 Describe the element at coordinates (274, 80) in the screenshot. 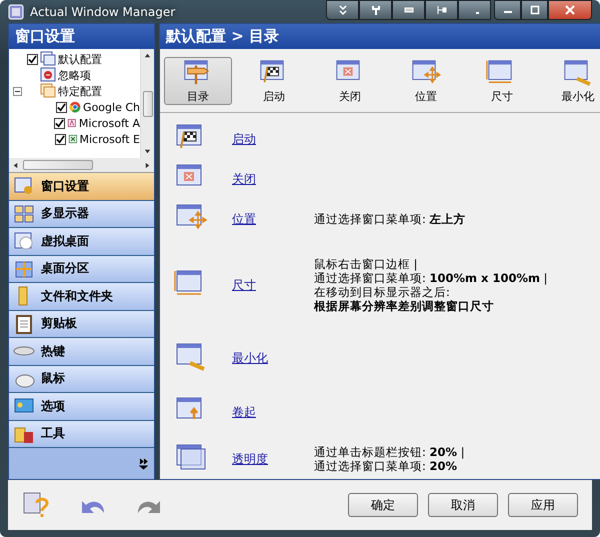

I see `toolbar-tab: 启动` at that location.